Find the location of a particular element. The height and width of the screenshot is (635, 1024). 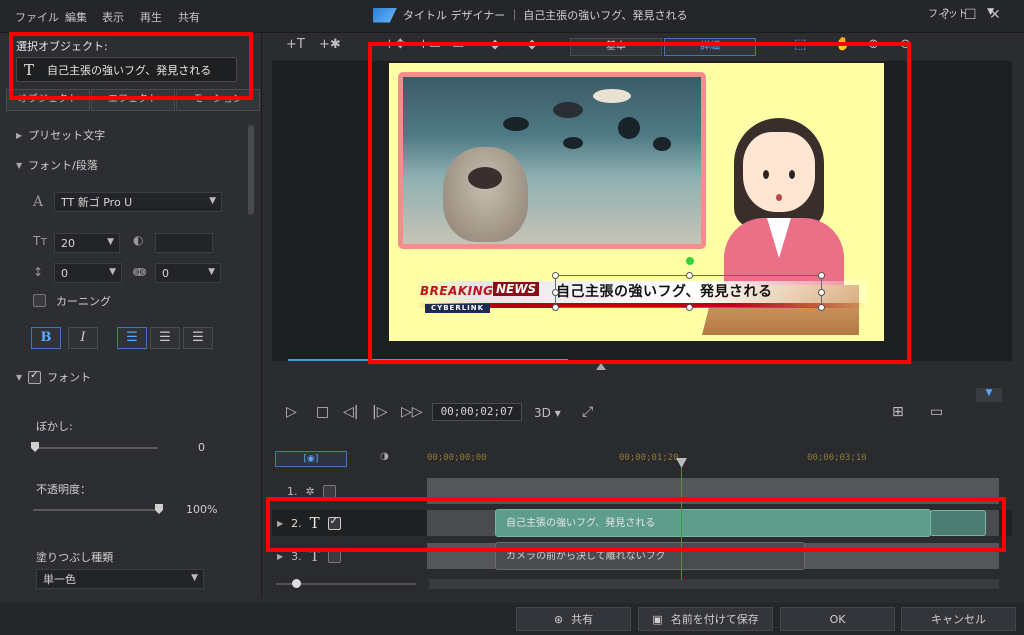

cyberlink-text: CYBERLINK is located at coordinates (458, 308).